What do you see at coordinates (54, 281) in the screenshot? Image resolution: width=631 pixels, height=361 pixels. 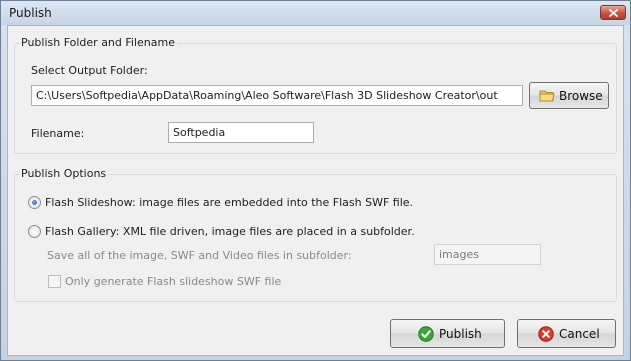 I see `only-swf-checkbox` at bounding box center [54, 281].